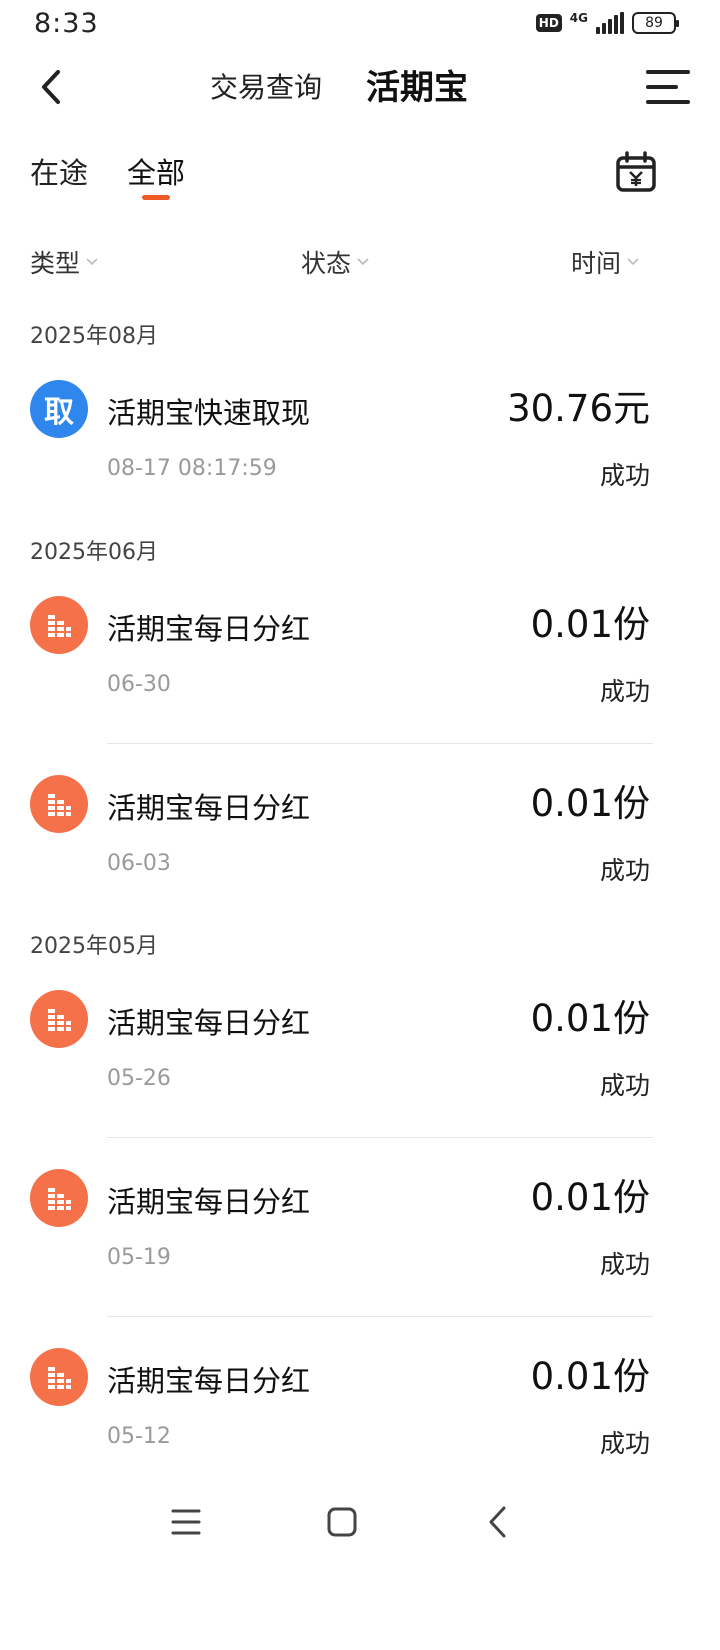  What do you see at coordinates (548, 23) in the screenshot?
I see `hd-badge: HD` at bounding box center [548, 23].